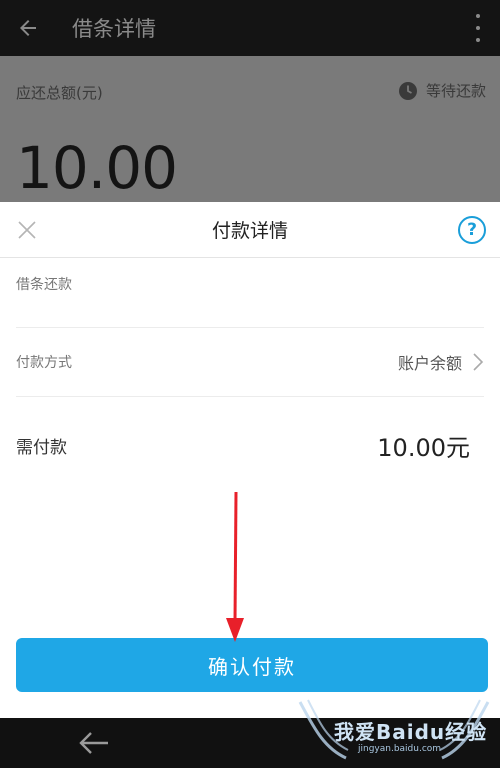 The height and width of the screenshot is (768, 500). Describe the element at coordinates (235, 566) in the screenshot. I see `annotation-arrow-icon` at that location.